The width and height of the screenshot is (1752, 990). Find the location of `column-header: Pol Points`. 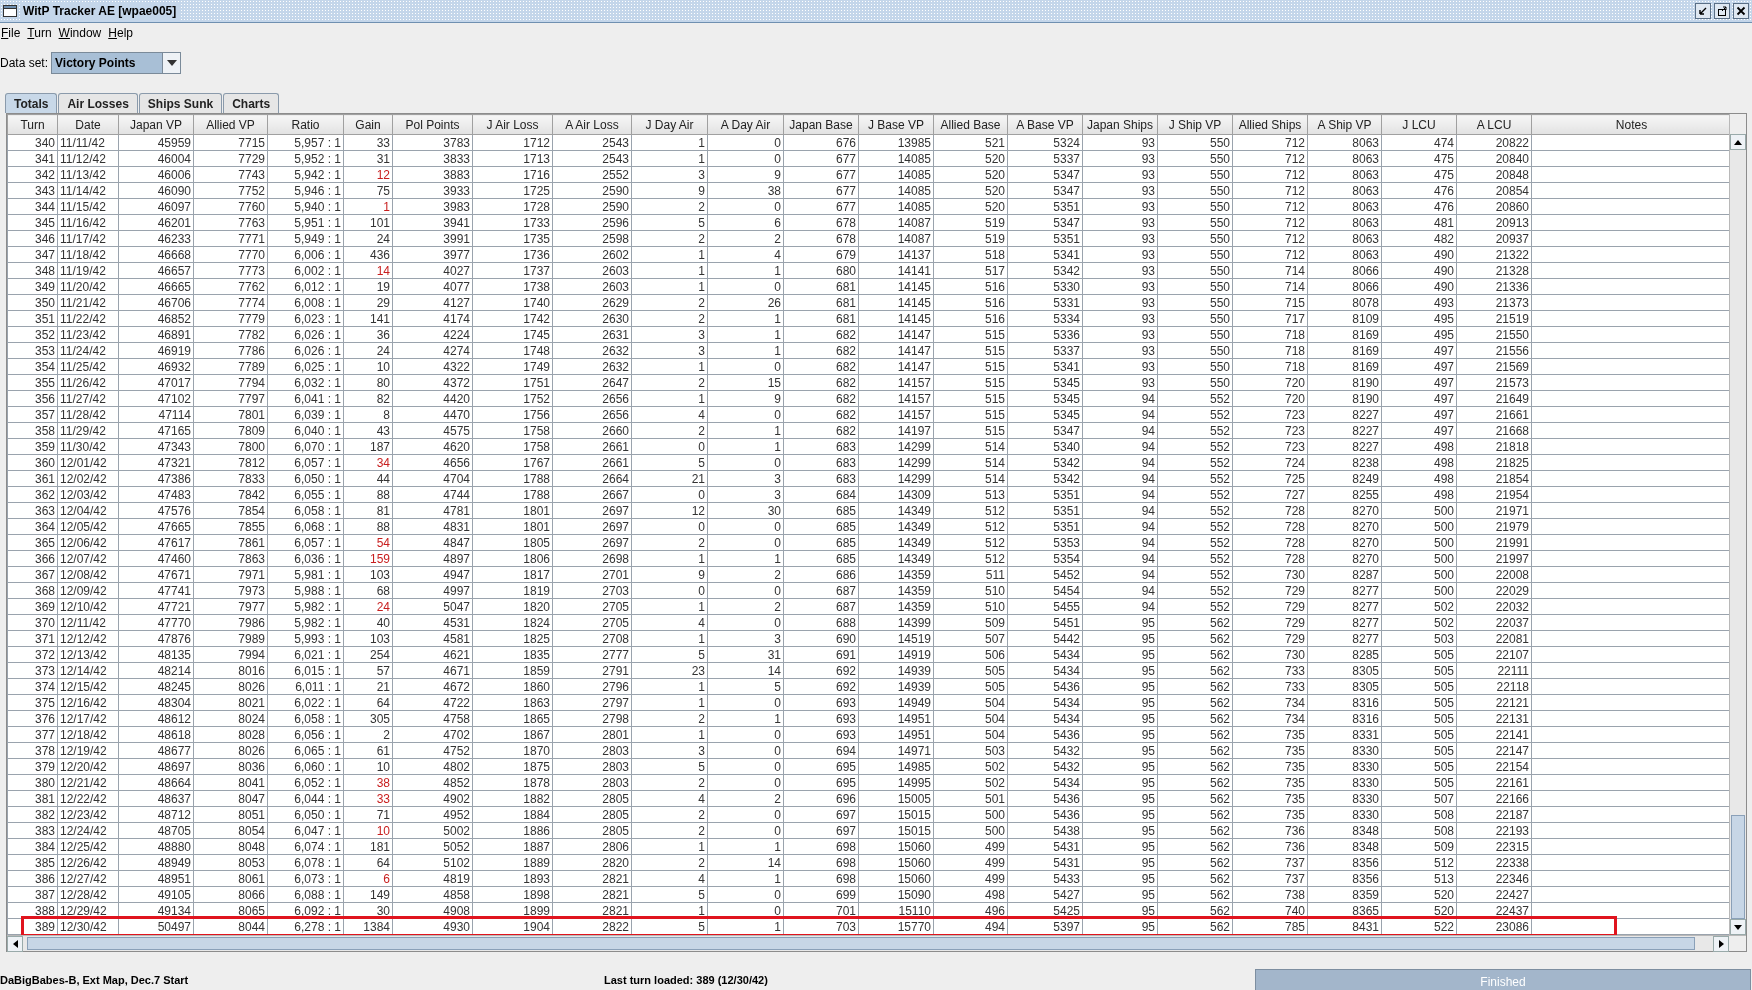

column-header: Pol Points is located at coordinates (432, 124).